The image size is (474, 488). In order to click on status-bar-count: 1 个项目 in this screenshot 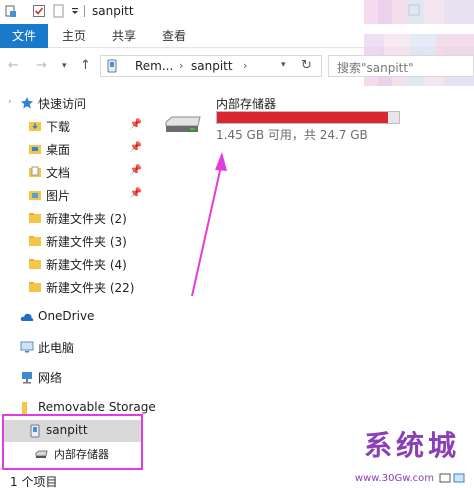, I will do `click(34, 481)`.